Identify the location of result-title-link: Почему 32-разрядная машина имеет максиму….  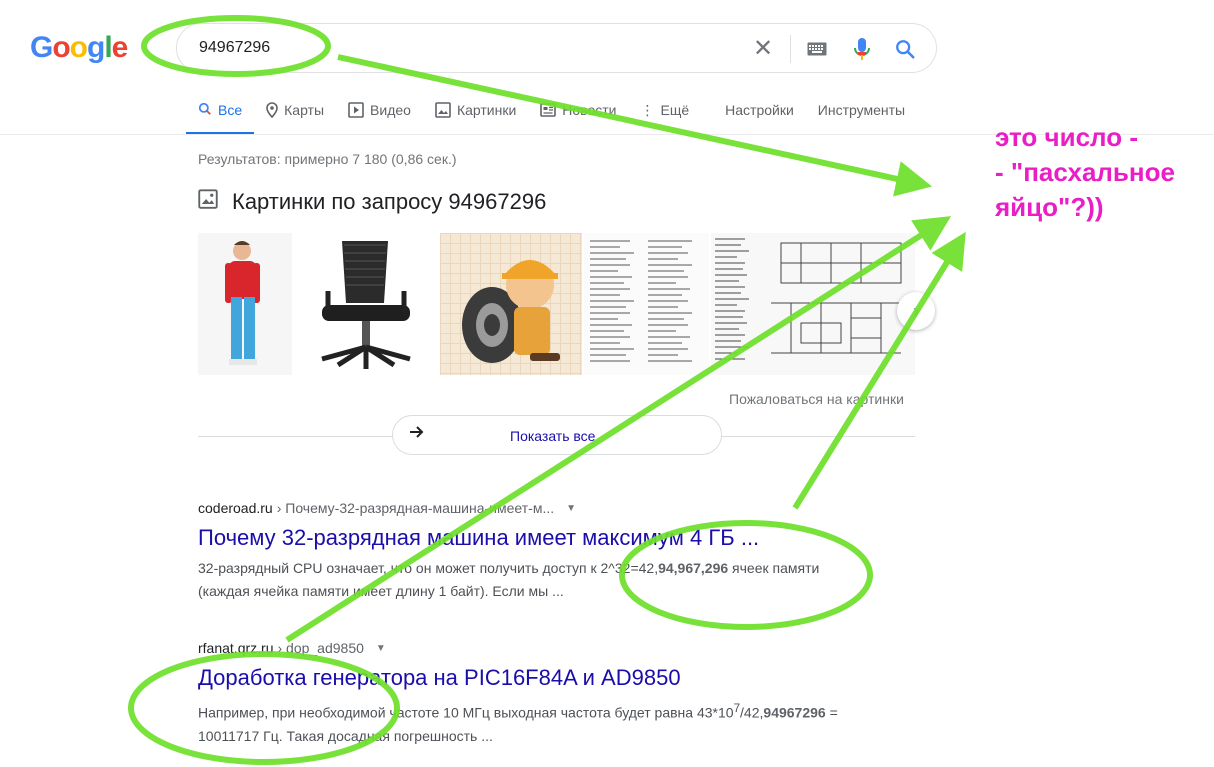
(548, 538).